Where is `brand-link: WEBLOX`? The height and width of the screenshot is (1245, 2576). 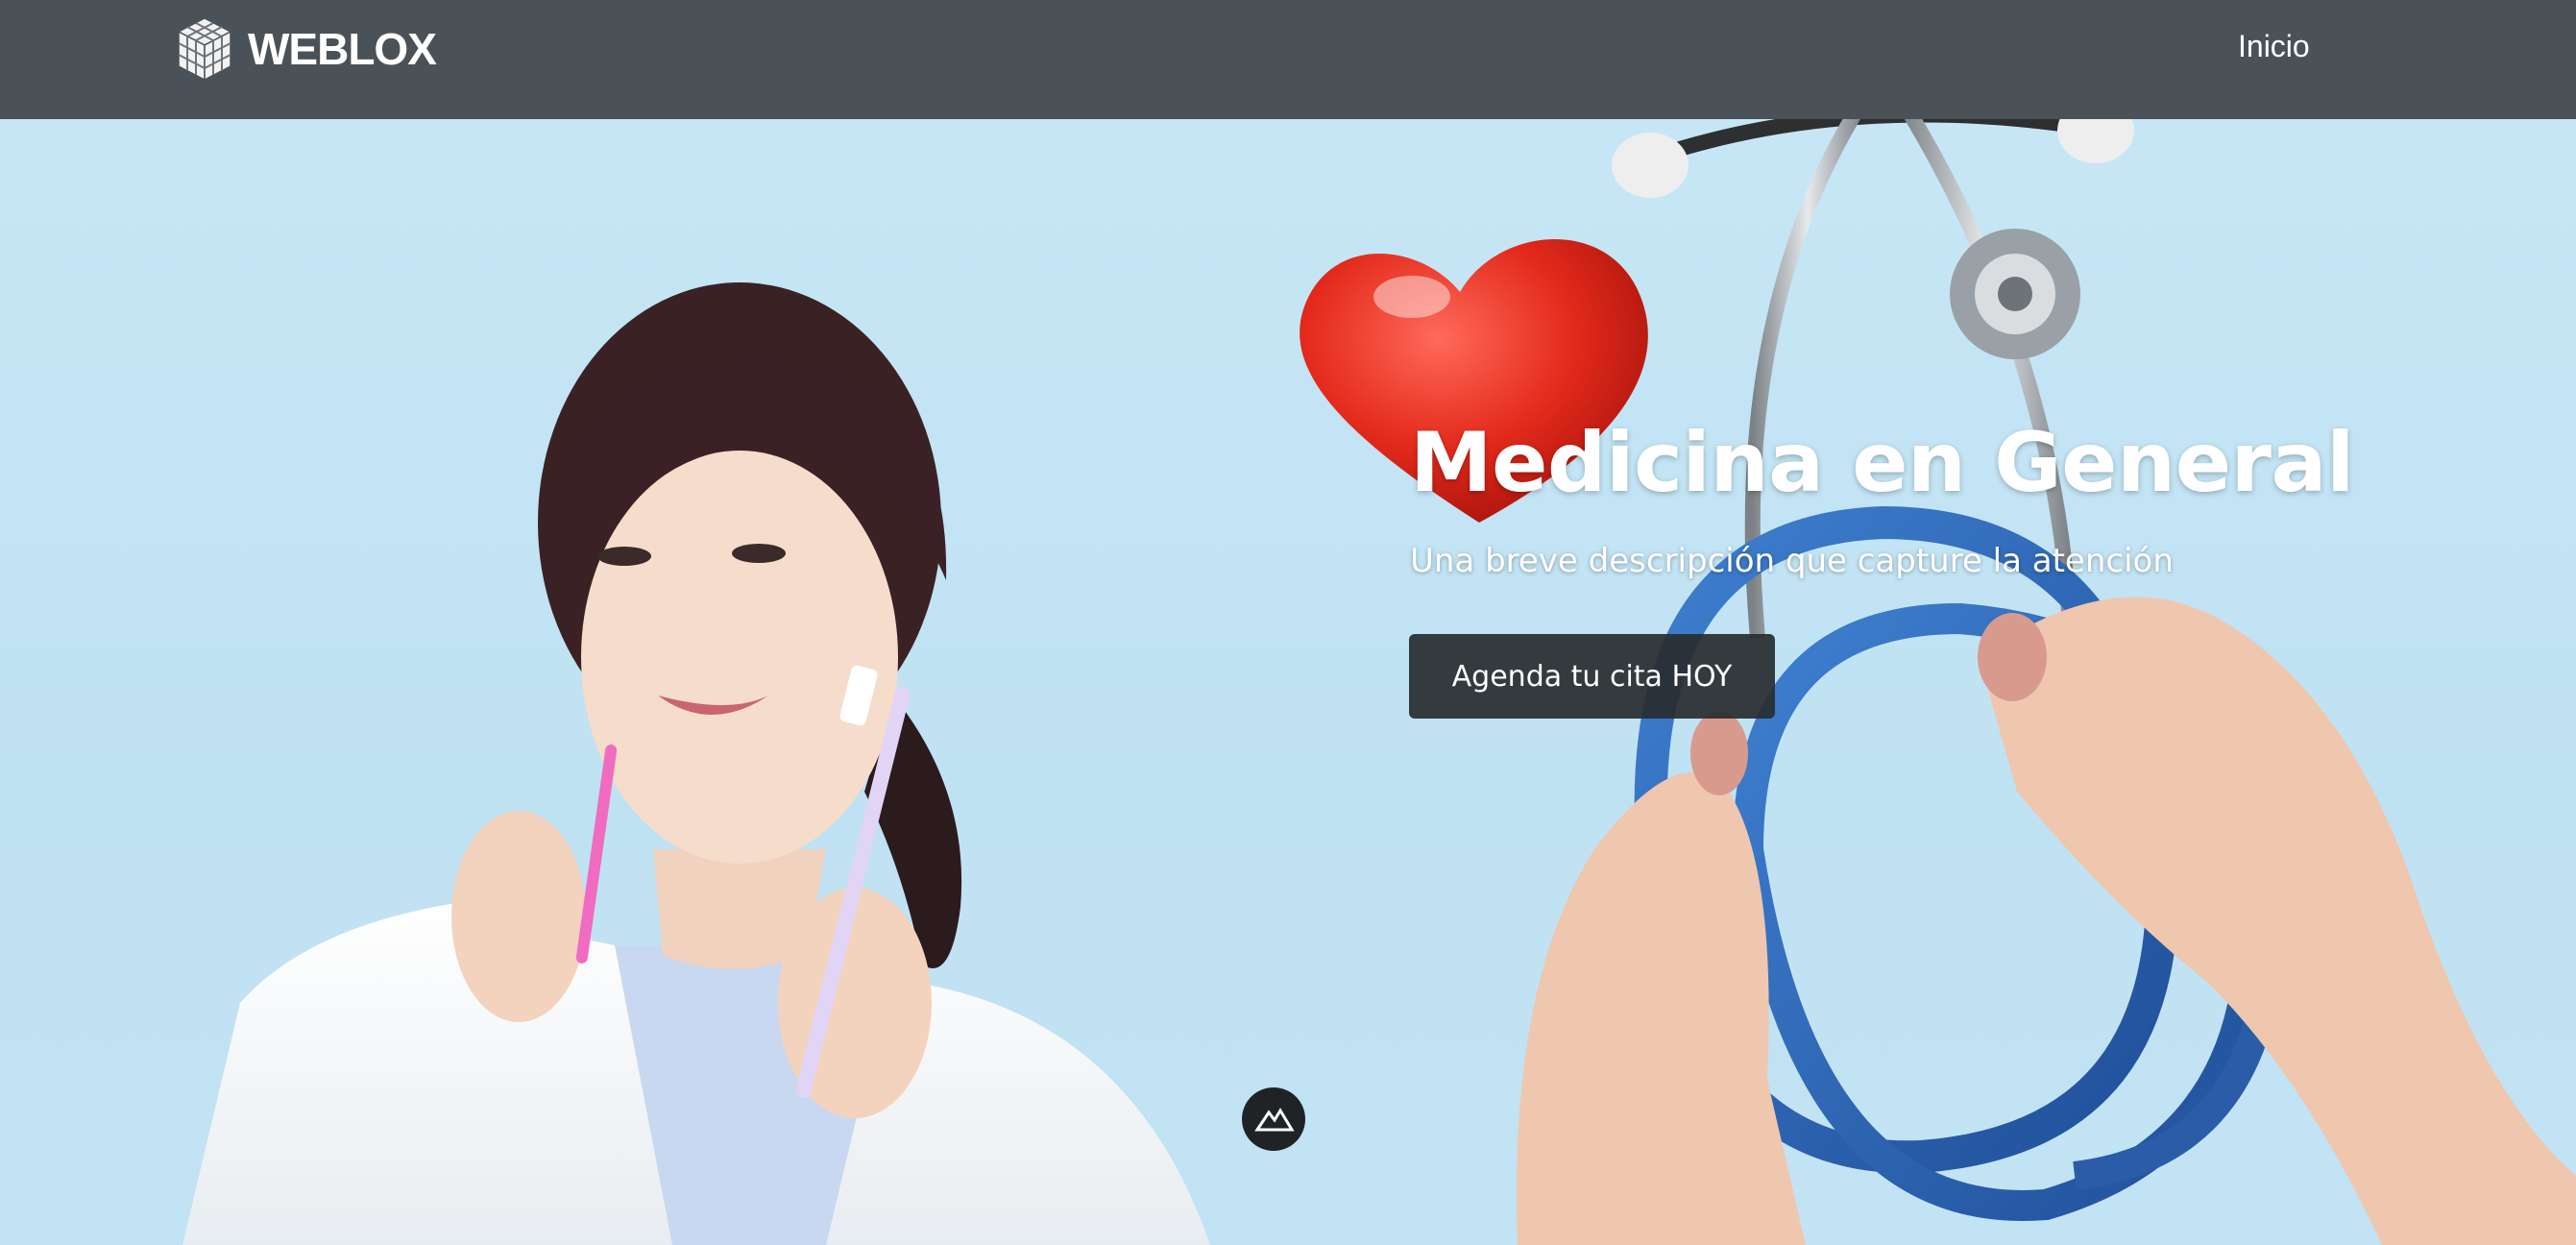 brand-link: WEBLOX is located at coordinates (304, 49).